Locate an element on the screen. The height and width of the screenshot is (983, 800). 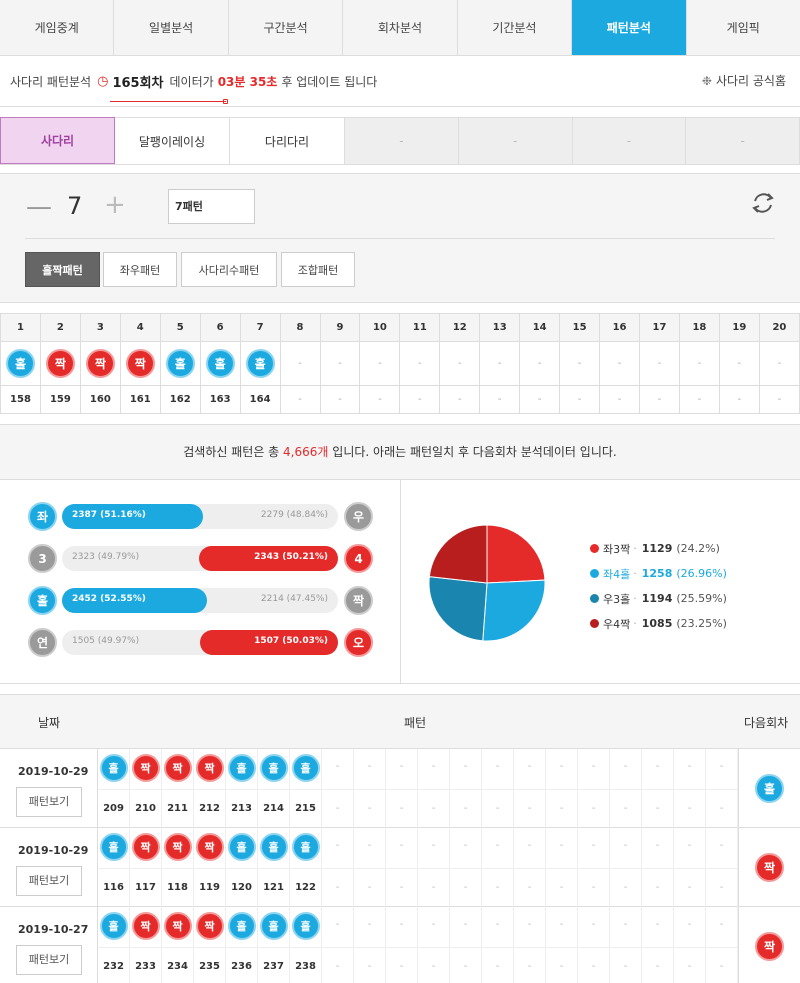
history-ball-cell: 홀 is located at coordinates (114, 927).